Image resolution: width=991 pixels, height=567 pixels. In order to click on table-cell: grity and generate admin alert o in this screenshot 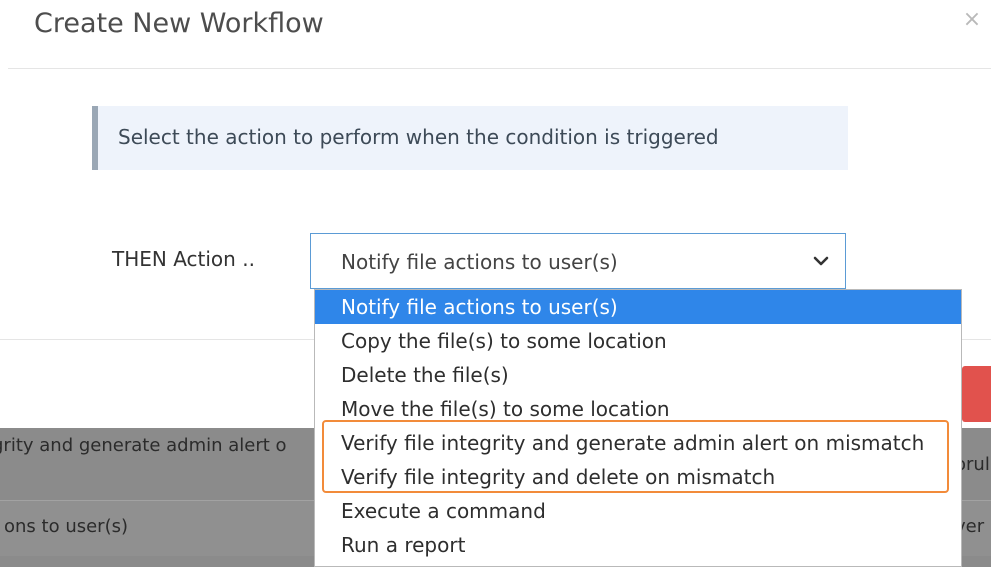, I will do `click(143, 445)`.